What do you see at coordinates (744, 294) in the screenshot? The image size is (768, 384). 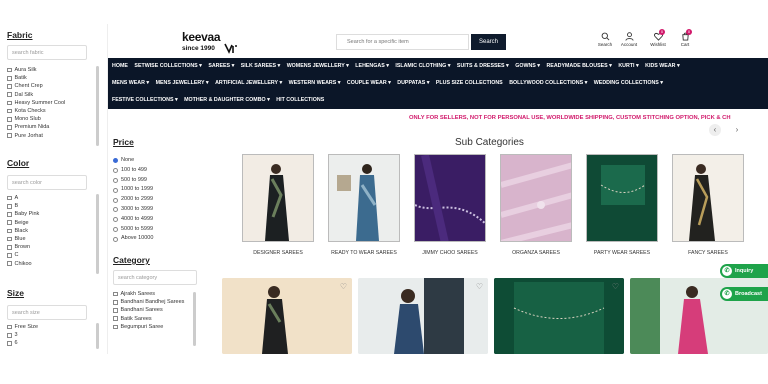 I see `whatsapp-broadcast-button: ✆ Broadcast` at bounding box center [744, 294].